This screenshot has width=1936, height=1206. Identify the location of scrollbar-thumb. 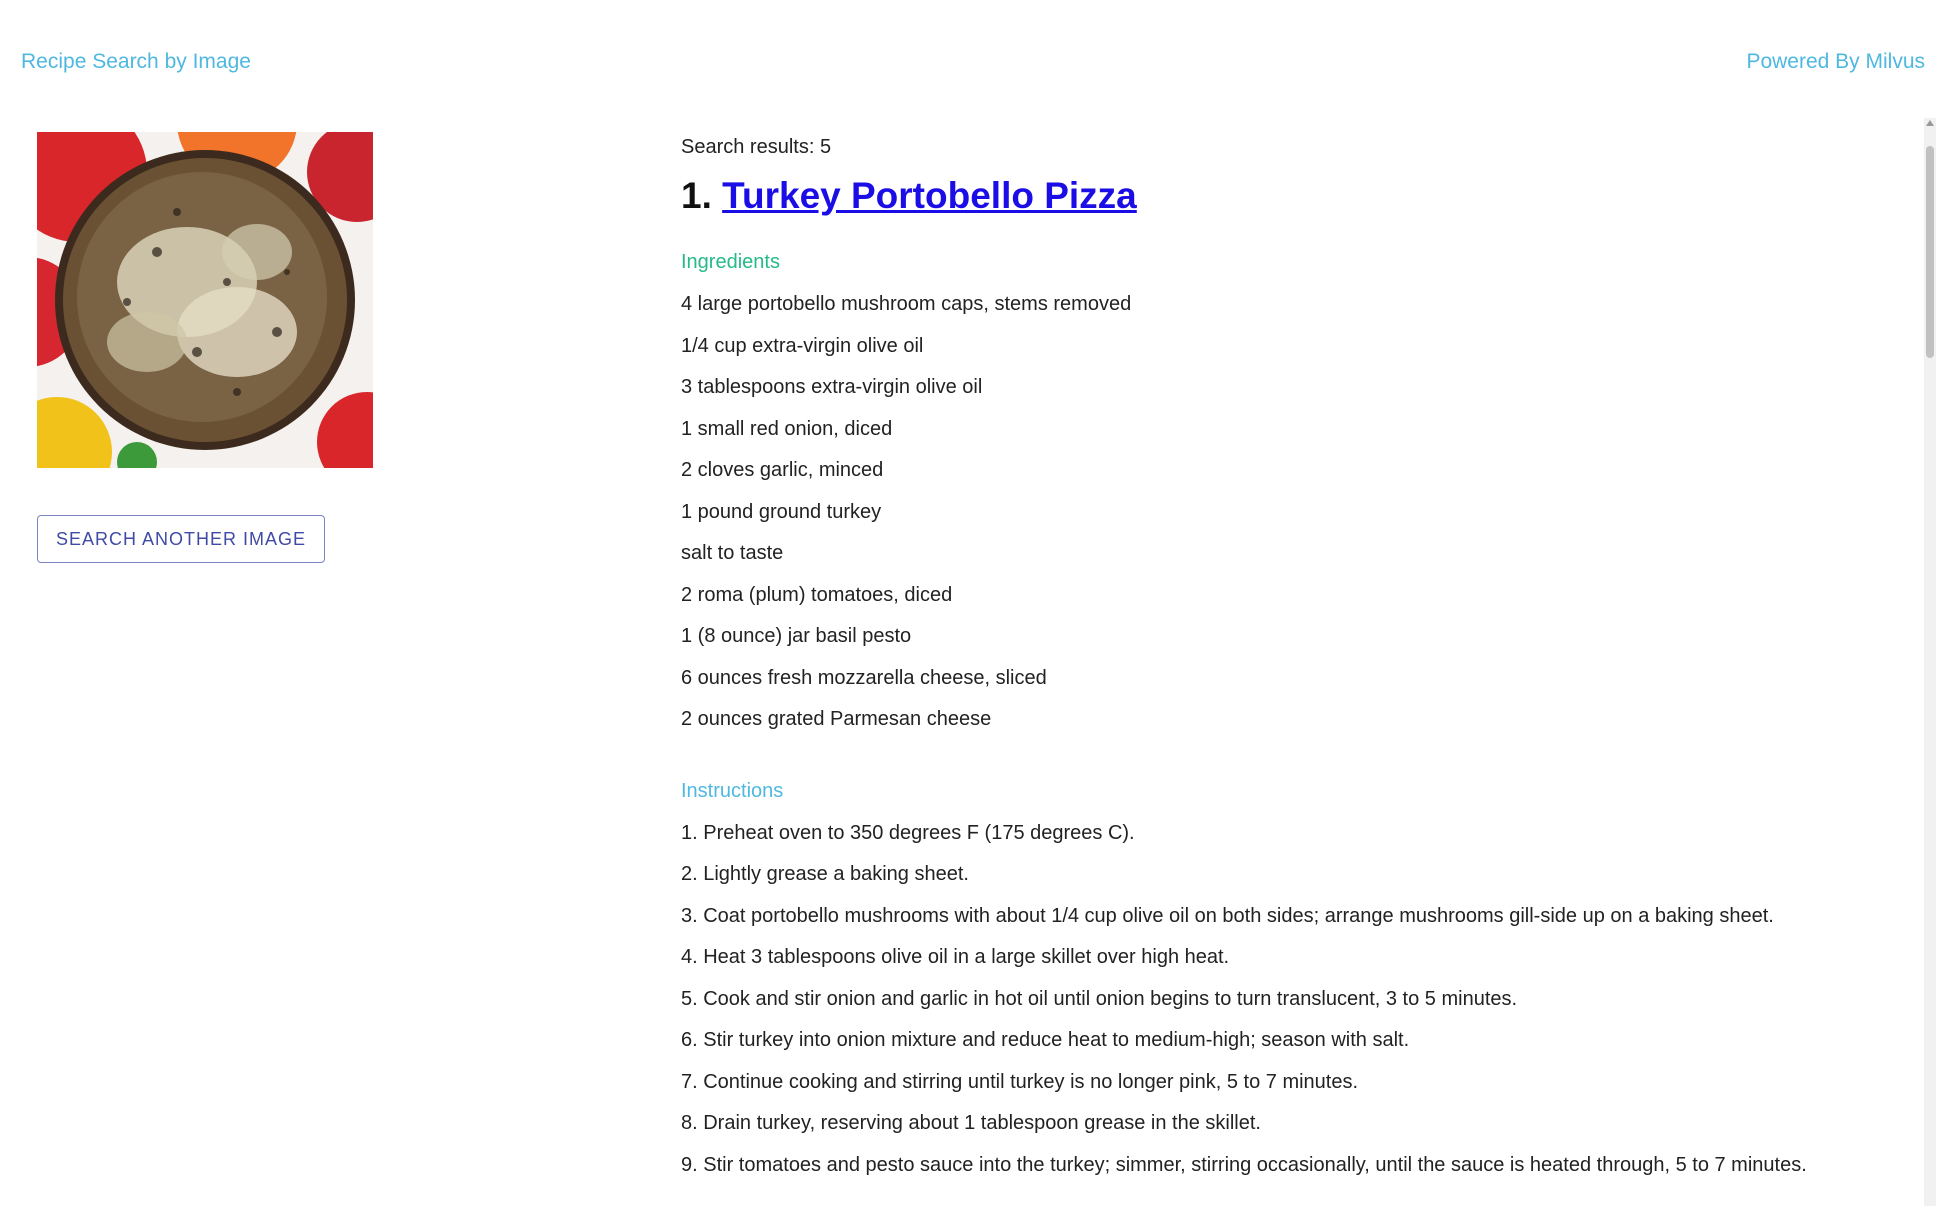
(1930, 252).